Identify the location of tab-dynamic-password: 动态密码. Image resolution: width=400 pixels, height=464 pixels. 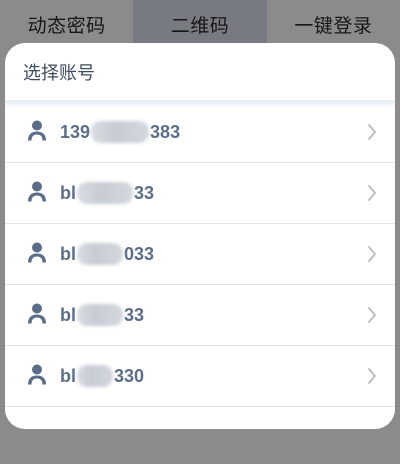
(66, 24).